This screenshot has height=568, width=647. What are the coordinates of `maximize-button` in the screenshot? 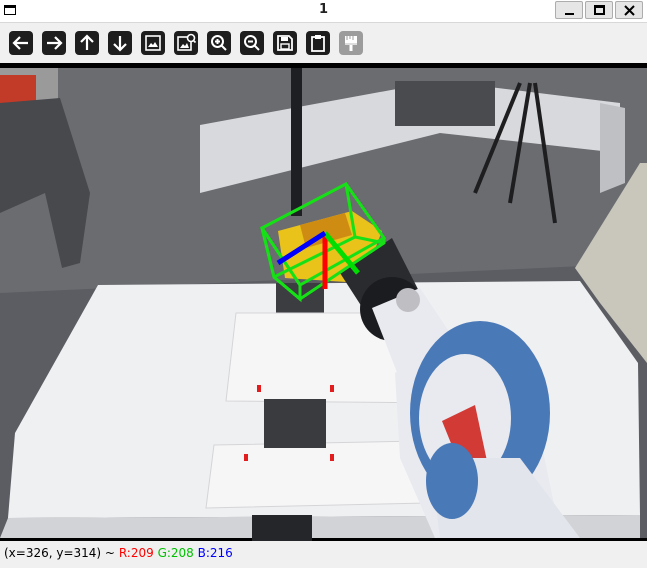 It's located at (599, 10).